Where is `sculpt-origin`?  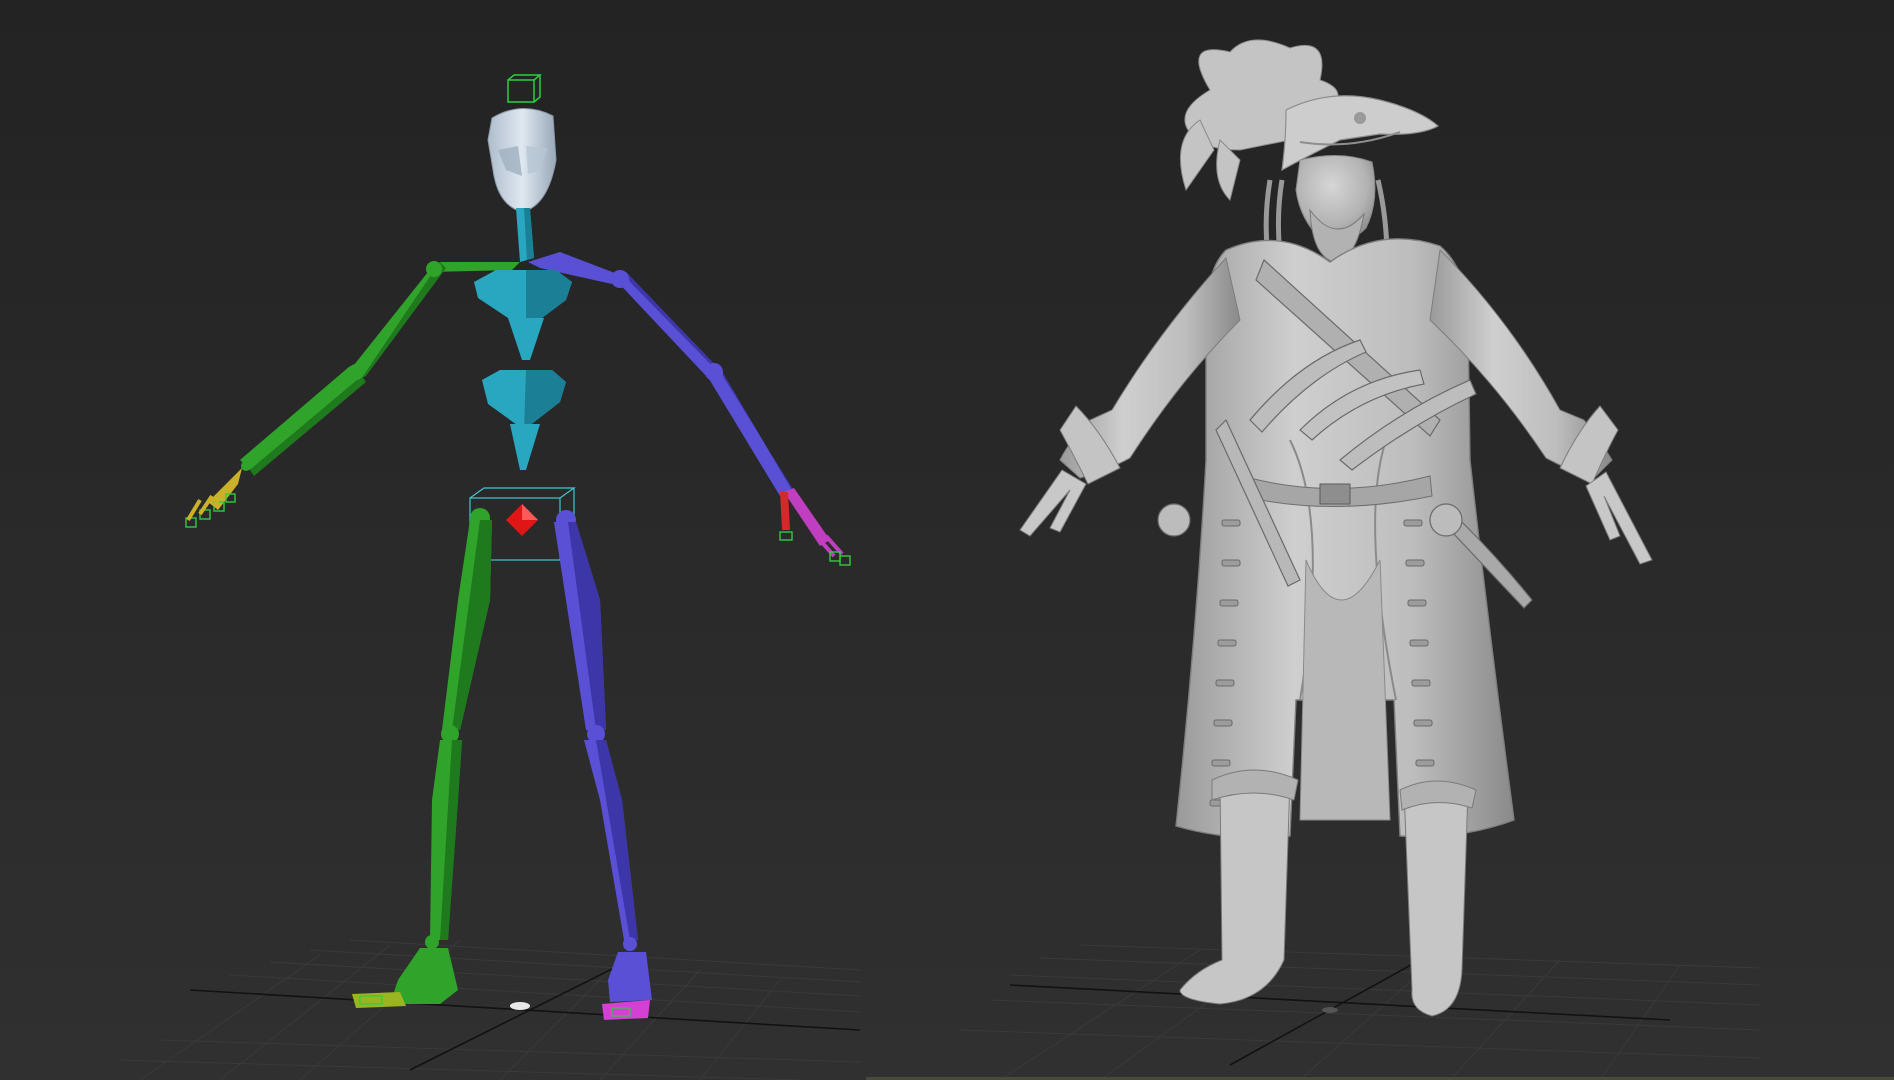
sculpt-origin is located at coordinates (1330, 1010).